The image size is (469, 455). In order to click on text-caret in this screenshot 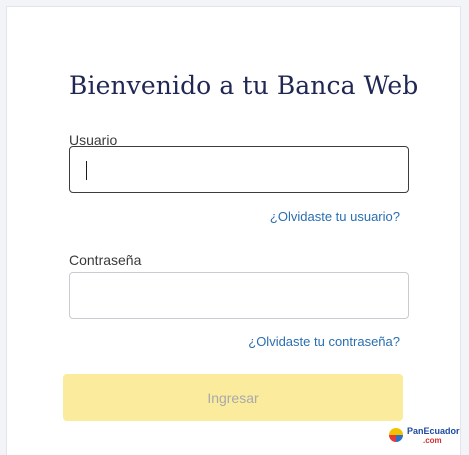, I will do `click(86, 170)`.